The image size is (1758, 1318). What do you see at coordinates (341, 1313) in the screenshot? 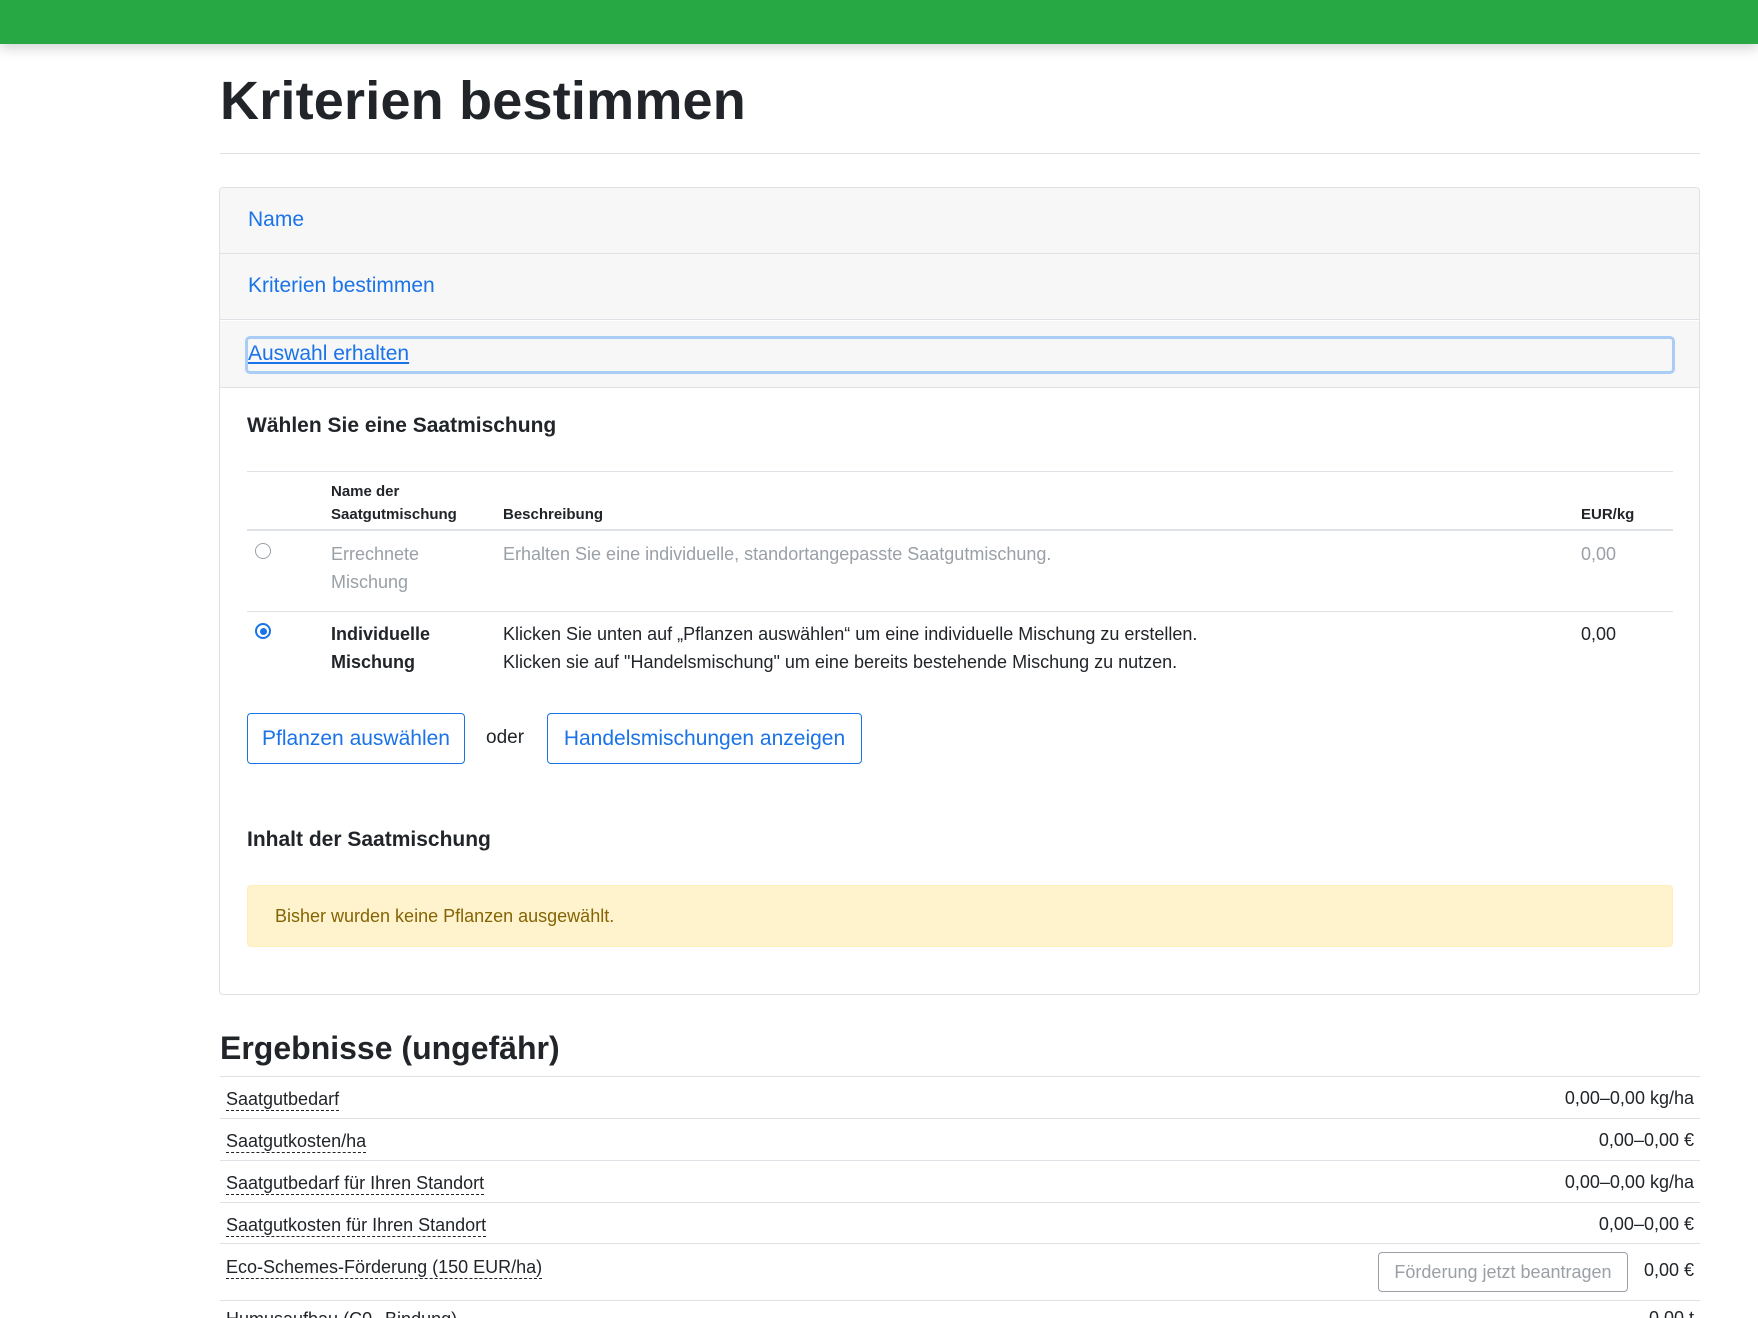
I see `result-label-humus: Humusaufbau (C0₂-Bindung)` at bounding box center [341, 1313].